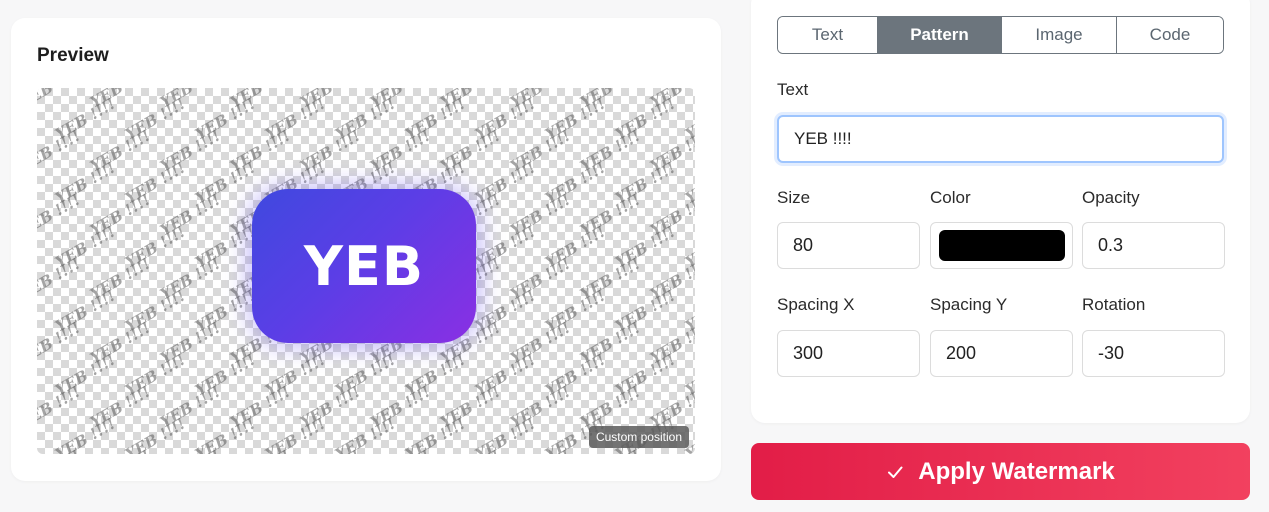  I want to click on tab-pattern: Pattern, so click(940, 35).